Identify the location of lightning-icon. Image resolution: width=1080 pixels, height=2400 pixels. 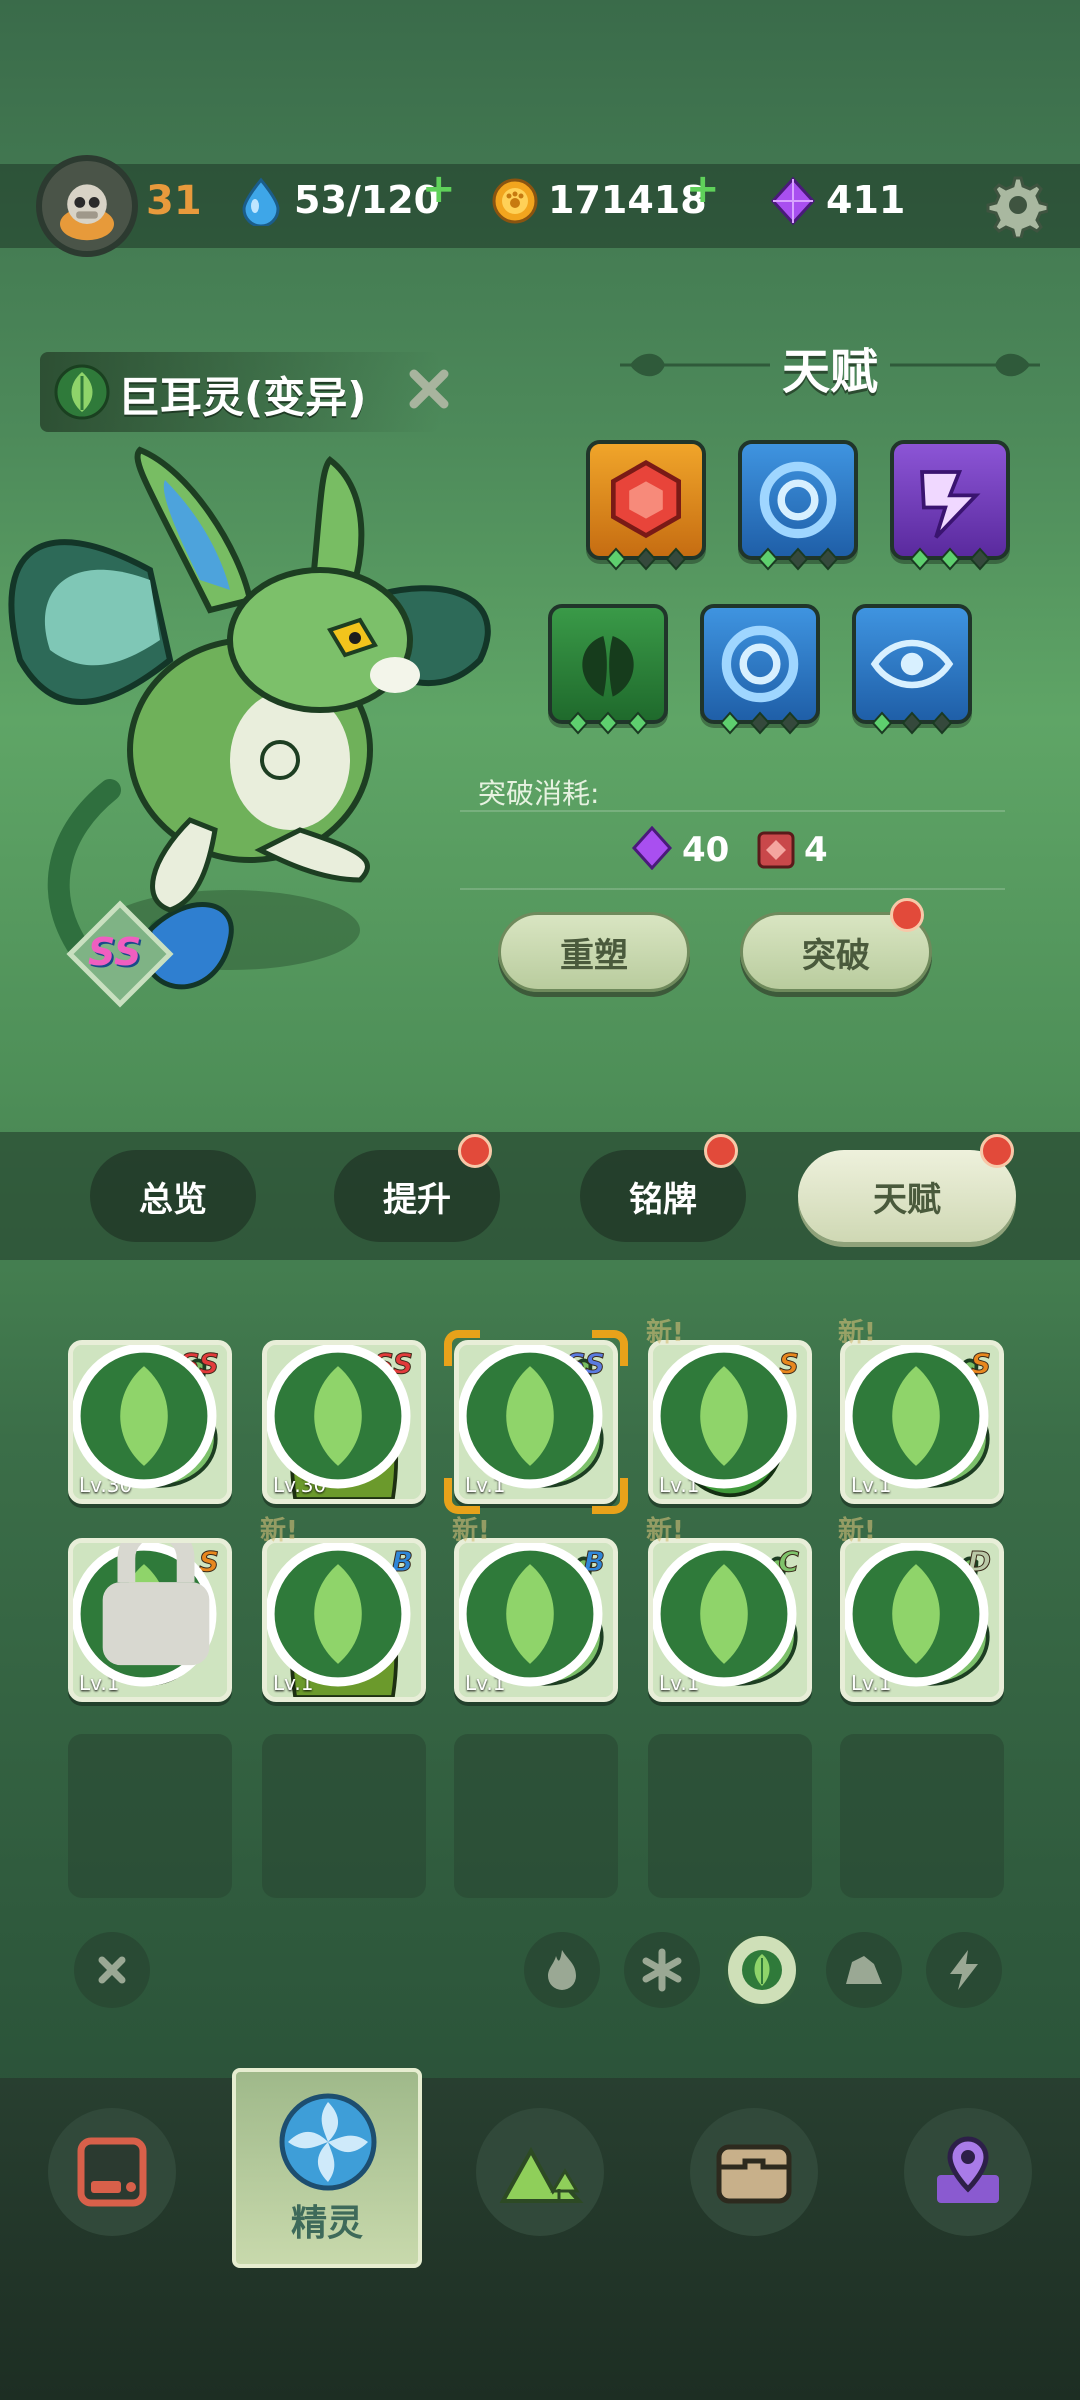
(964, 1970).